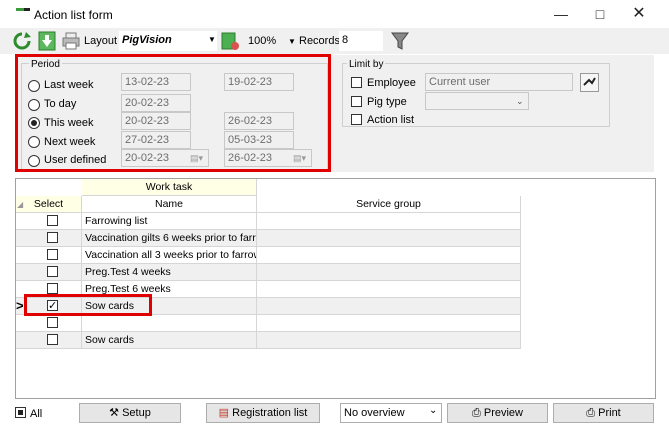  Describe the element at coordinates (224, 413) in the screenshot. I see `registration-icon: ▤` at that location.